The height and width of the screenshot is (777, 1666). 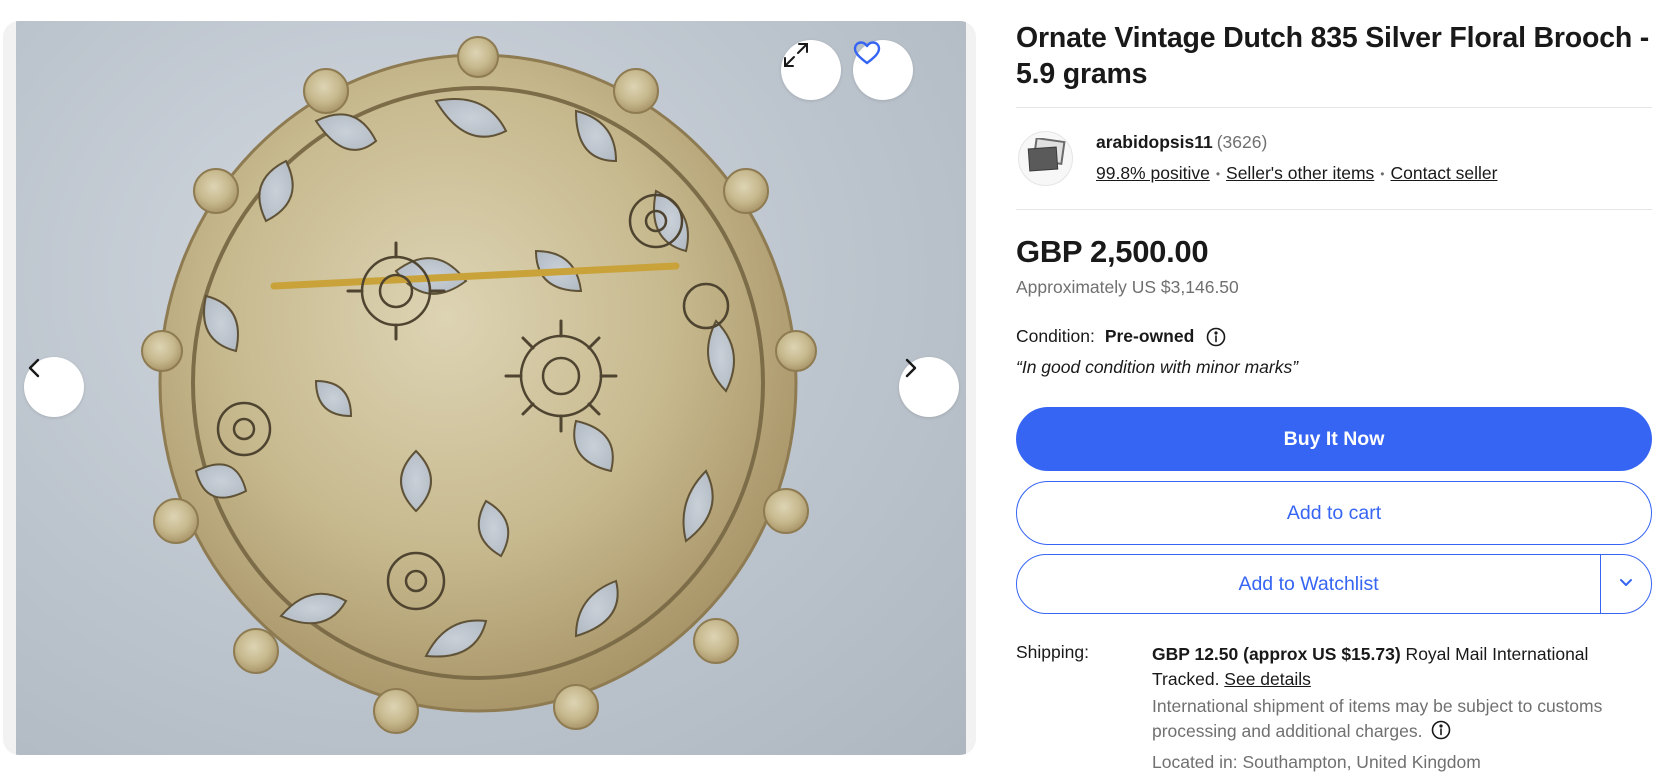 I want to click on add-to-watchlist-label: Add to Watchlist, so click(x=1308, y=583).